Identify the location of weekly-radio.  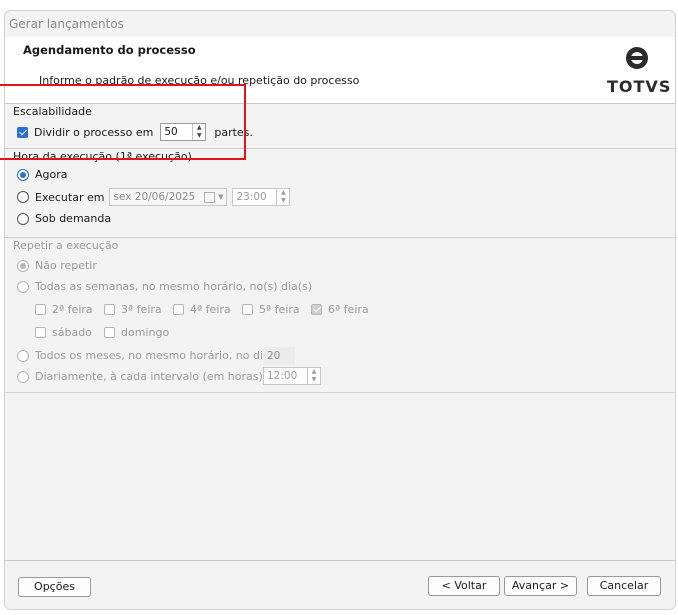
(23, 286).